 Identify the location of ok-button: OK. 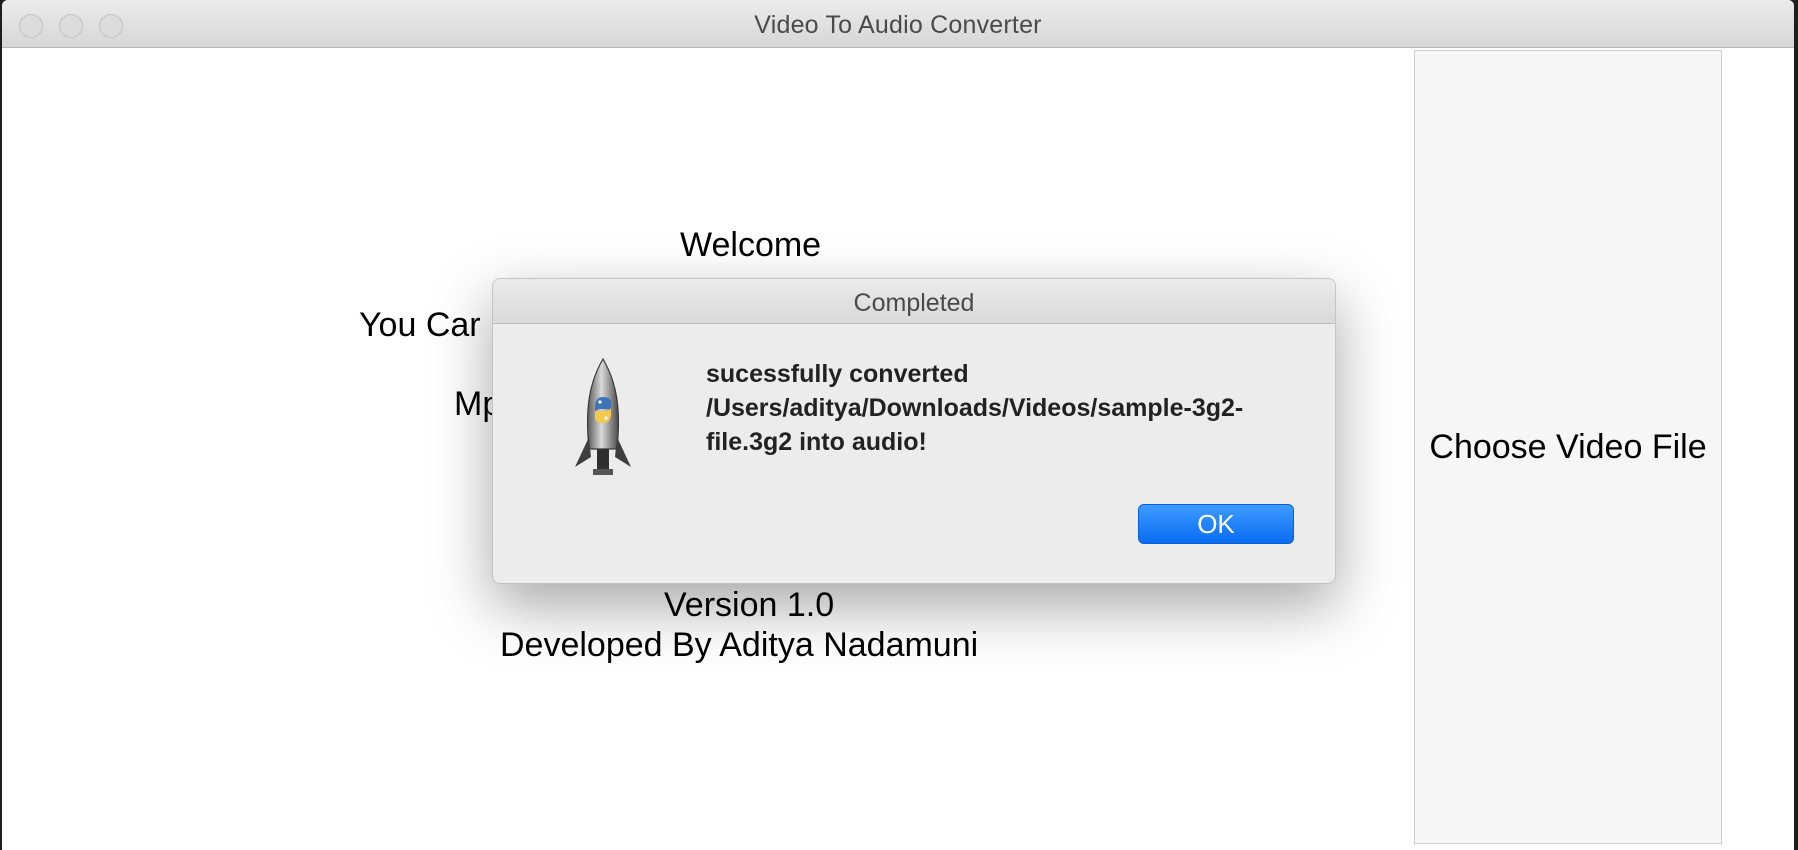
(1216, 524).